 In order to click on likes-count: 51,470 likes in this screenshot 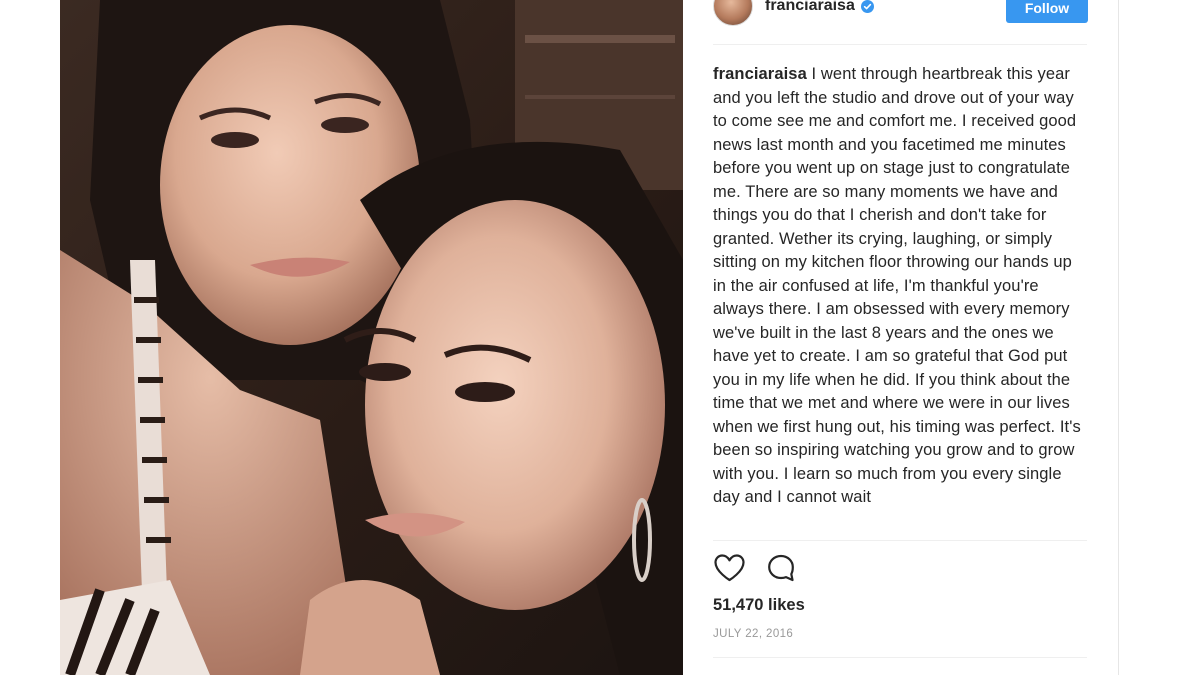, I will do `click(759, 605)`.